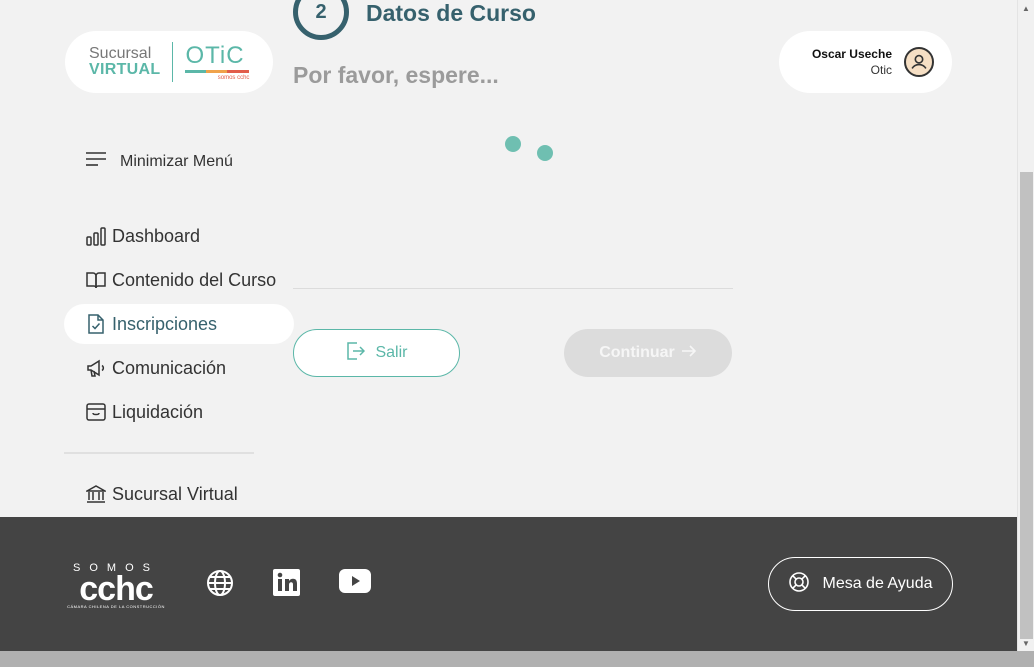  I want to click on bar-chart-icon, so click(96, 236).